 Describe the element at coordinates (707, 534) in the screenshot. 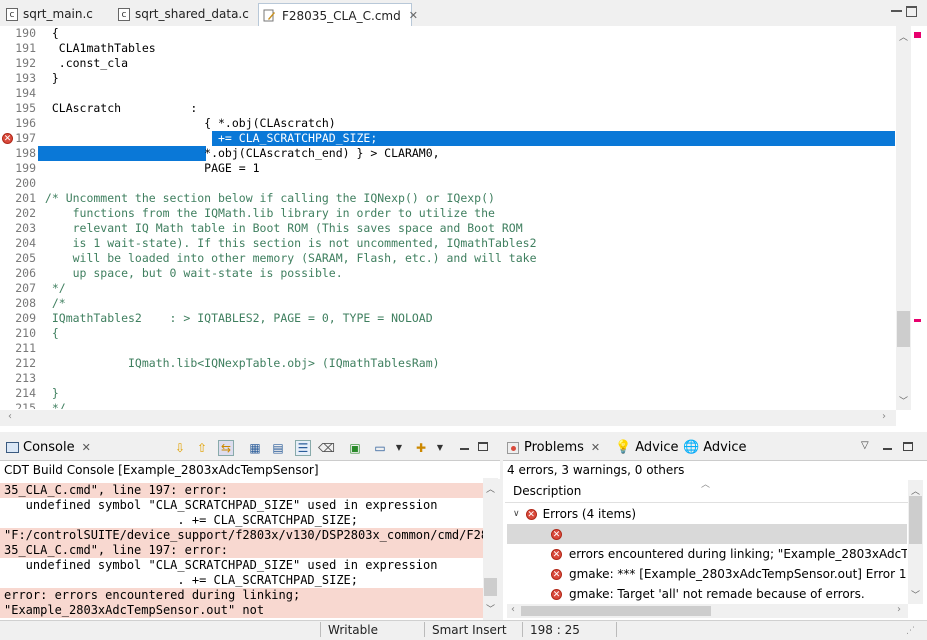

I see `problem-row: ✕` at that location.